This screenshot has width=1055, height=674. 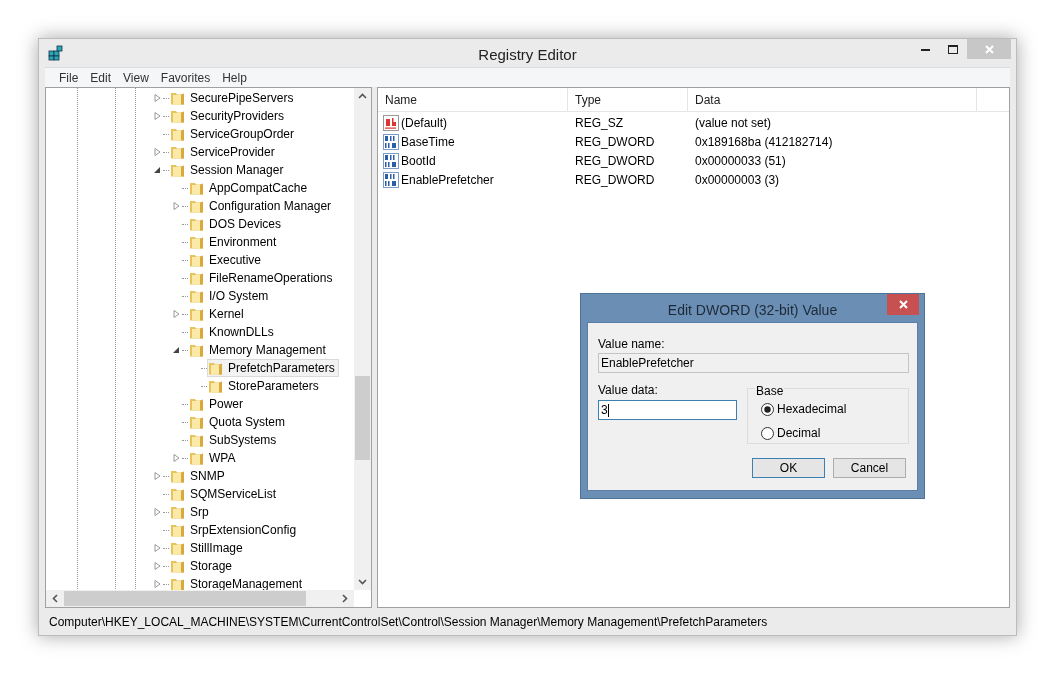 What do you see at coordinates (235, 530) in the screenshot?
I see `tree-item: SrpExtensionConfig` at bounding box center [235, 530].